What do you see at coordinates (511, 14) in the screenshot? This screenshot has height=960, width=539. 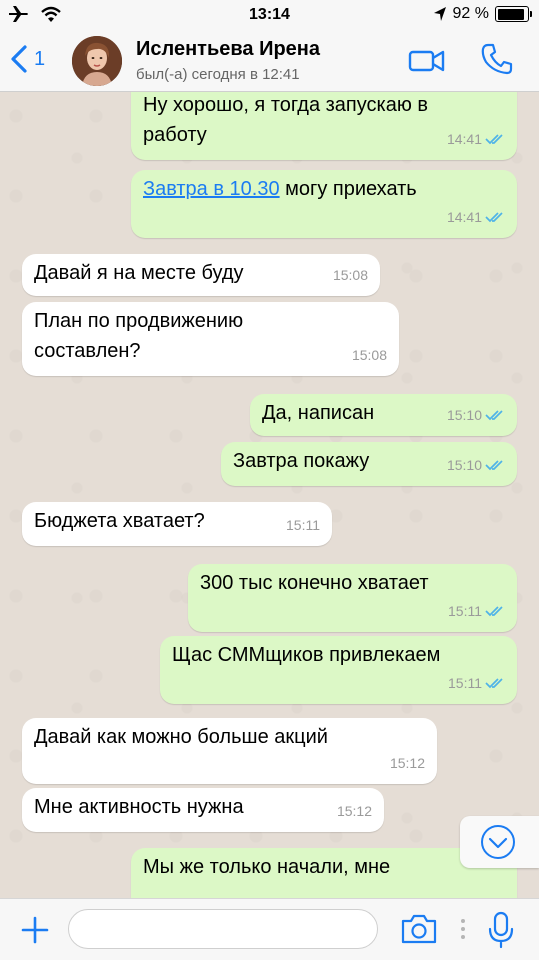 I see `battery-fill` at bounding box center [511, 14].